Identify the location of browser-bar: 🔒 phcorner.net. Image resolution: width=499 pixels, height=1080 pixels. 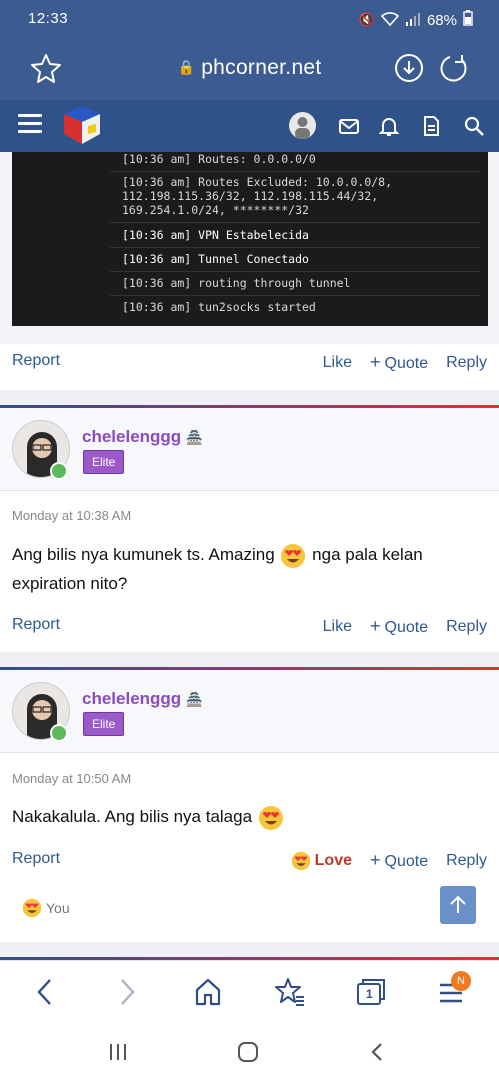
(249, 69).